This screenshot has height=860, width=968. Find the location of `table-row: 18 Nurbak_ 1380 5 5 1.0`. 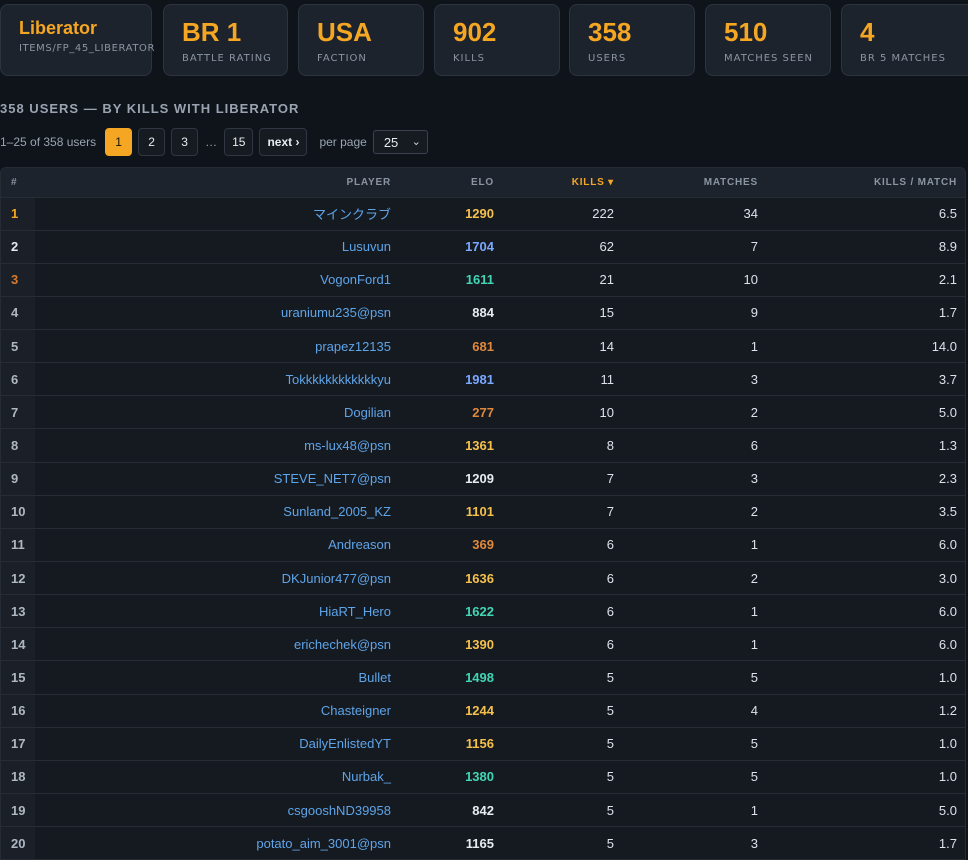

table-row: 18 Nurbak_ 1380 5 5 1.0 is located at coordinates (483, 777).